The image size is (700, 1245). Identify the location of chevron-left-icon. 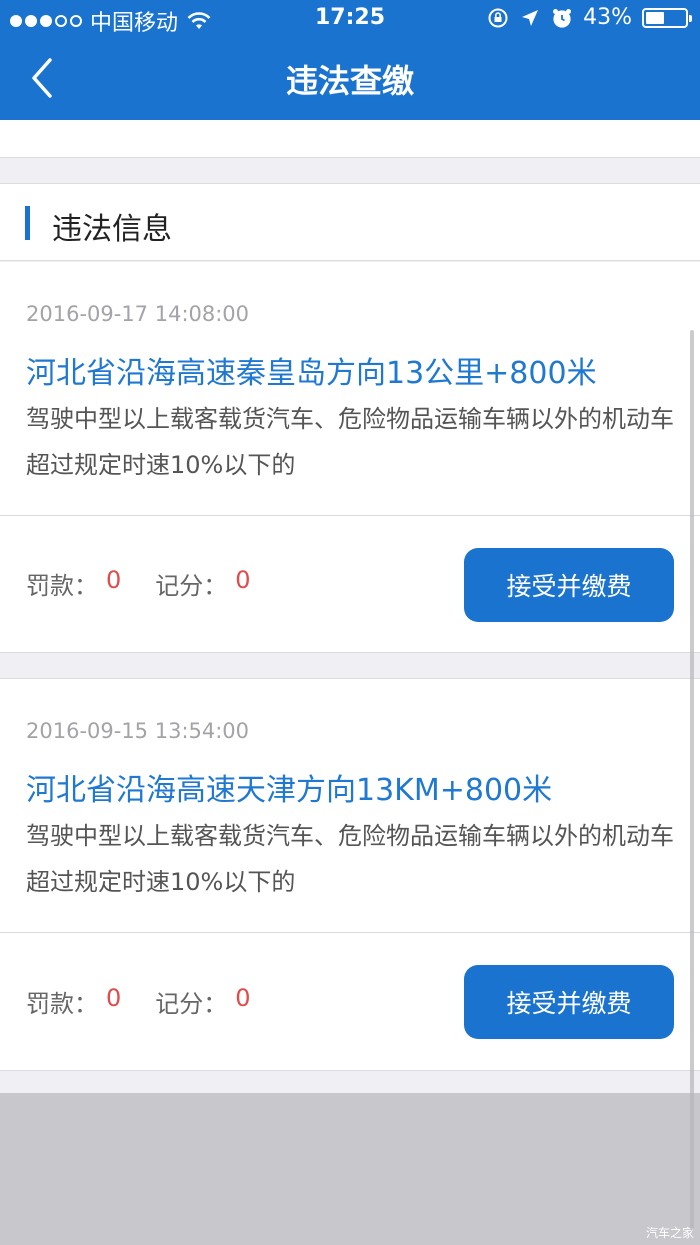
(44, 78).